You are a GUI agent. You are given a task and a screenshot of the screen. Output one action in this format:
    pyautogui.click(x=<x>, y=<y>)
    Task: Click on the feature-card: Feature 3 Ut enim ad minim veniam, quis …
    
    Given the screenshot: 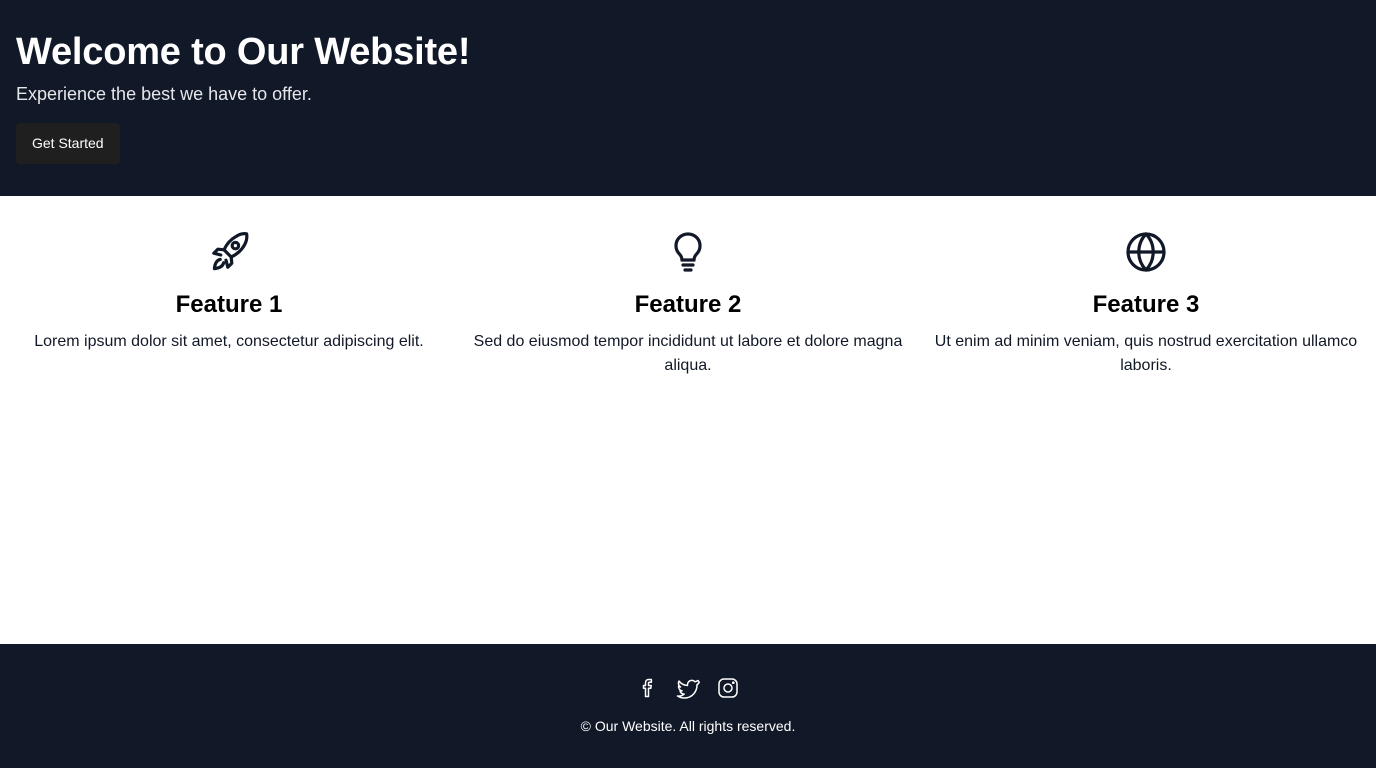 What is the action you would take?
    pyautogui.click(x=1146, y=303)
    